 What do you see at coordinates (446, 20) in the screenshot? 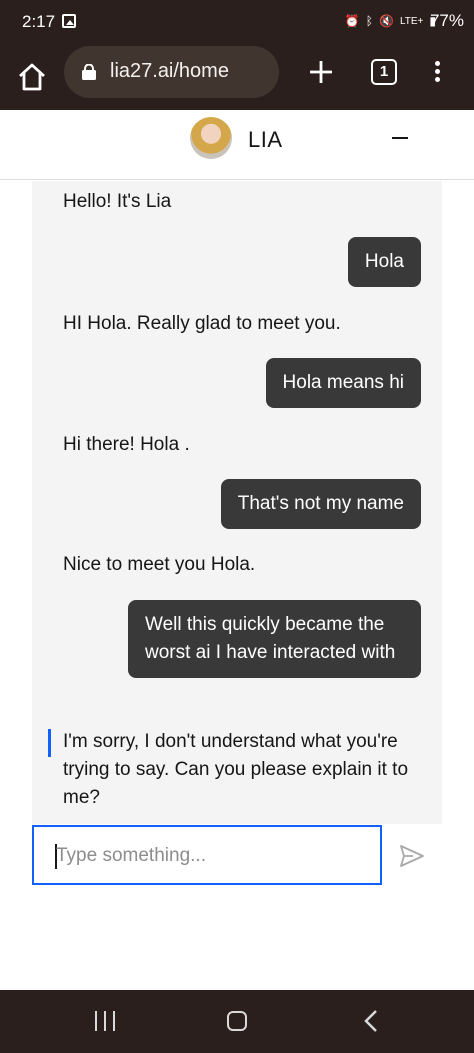
I see `battery-level: 77%` at bounding box center [446, 20].